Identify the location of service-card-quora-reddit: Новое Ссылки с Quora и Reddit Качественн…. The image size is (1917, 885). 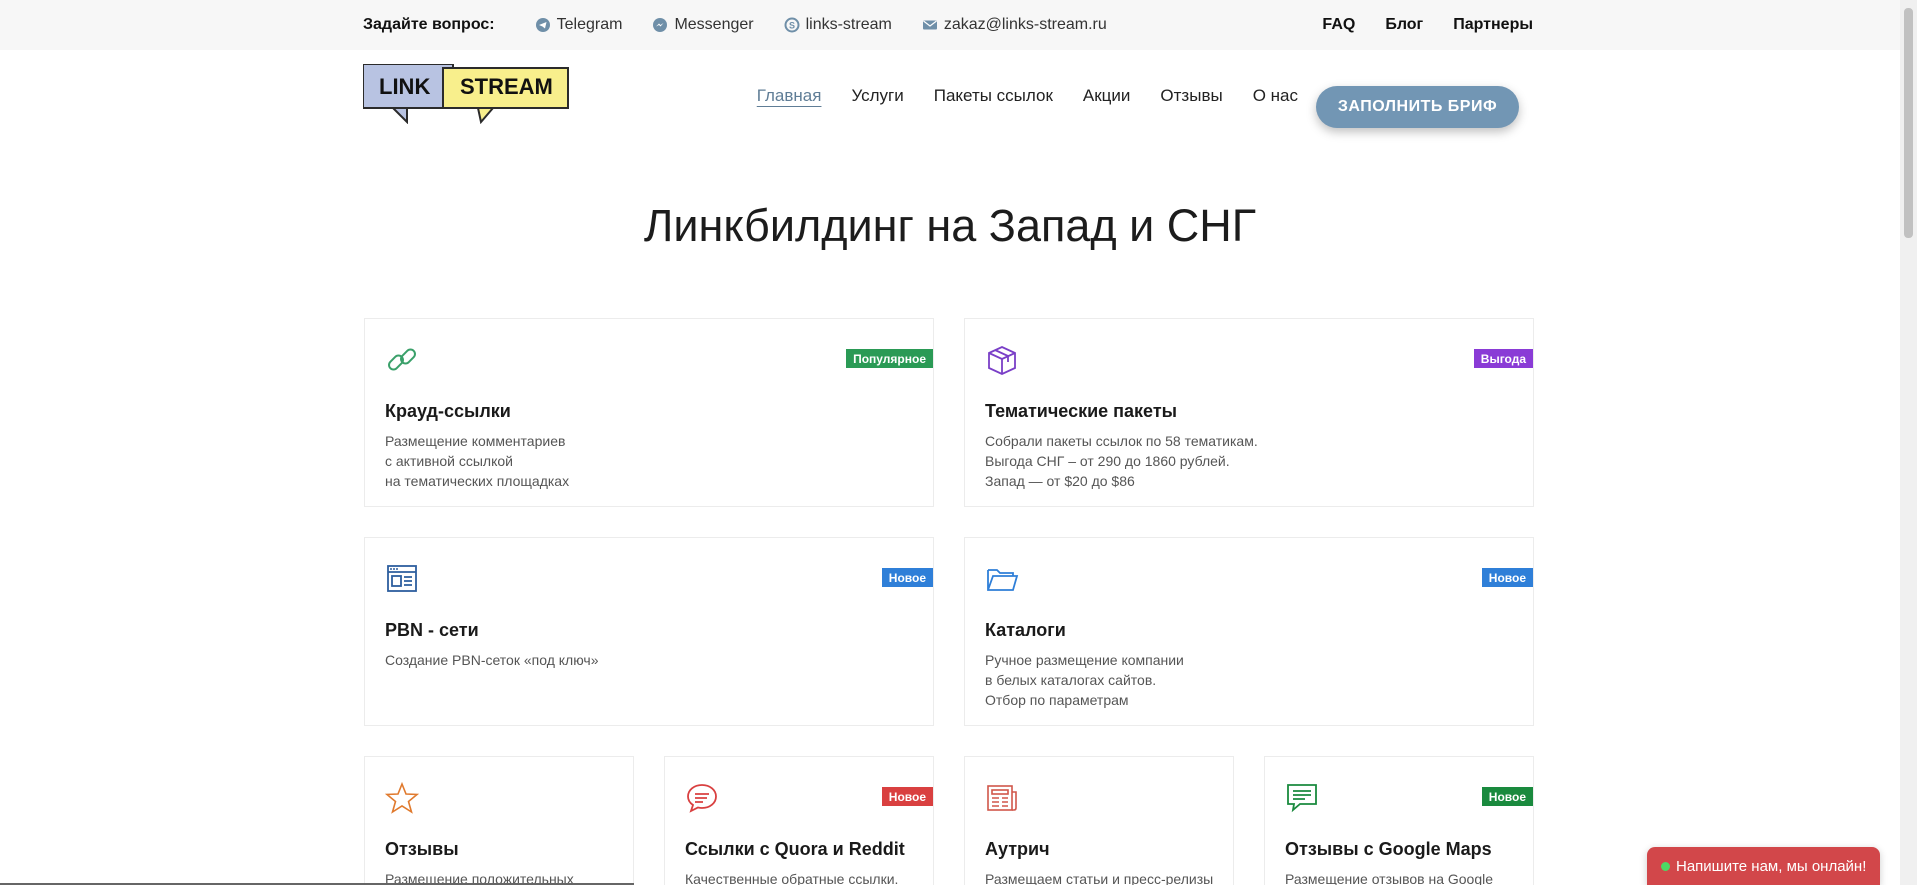
(799, 820).